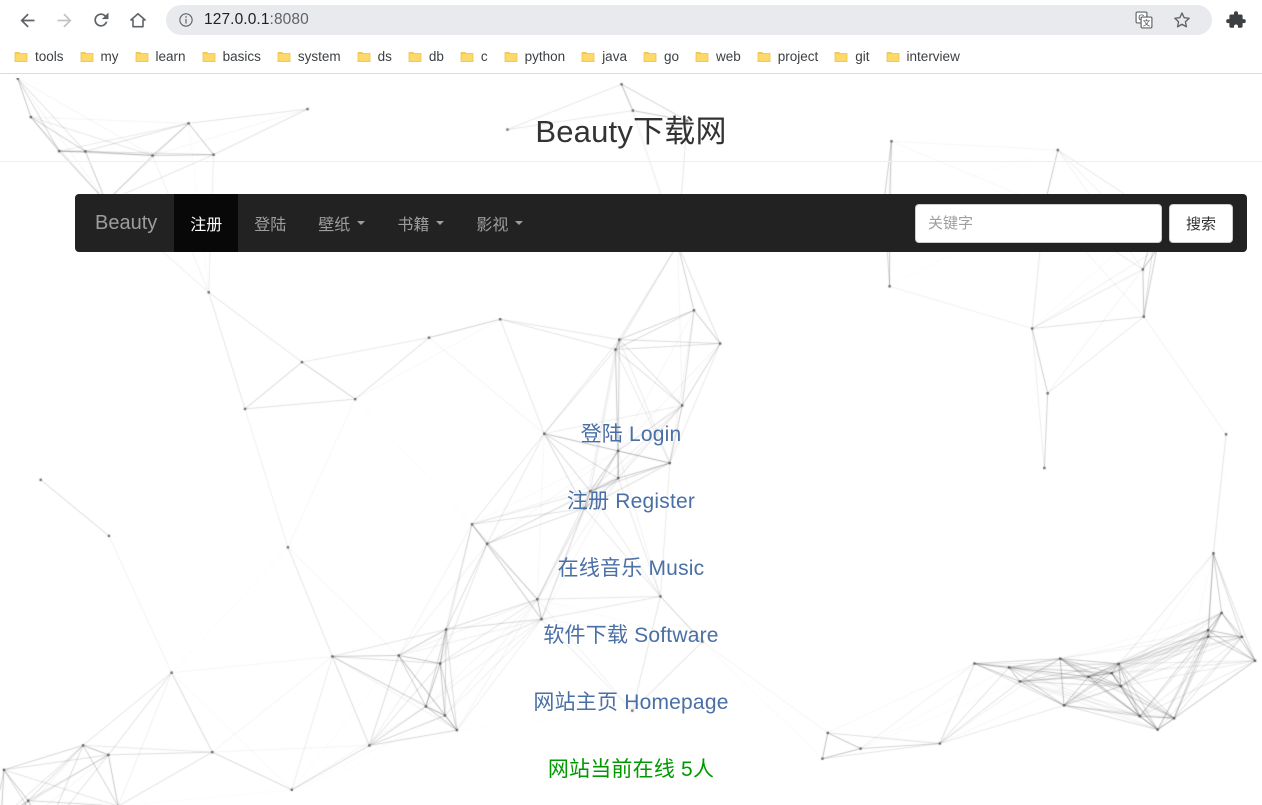 This screenshot has height=805, width=1262. I want to click on bookmark-item-go: go, so click(661, 57).